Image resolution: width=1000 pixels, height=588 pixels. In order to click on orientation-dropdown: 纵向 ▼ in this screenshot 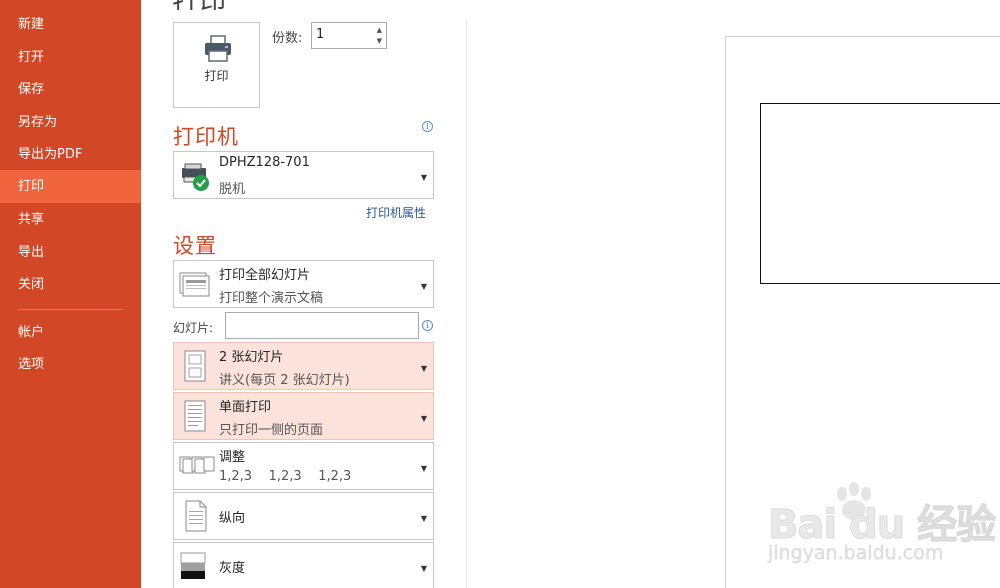, I will do `click(303, 516)`.